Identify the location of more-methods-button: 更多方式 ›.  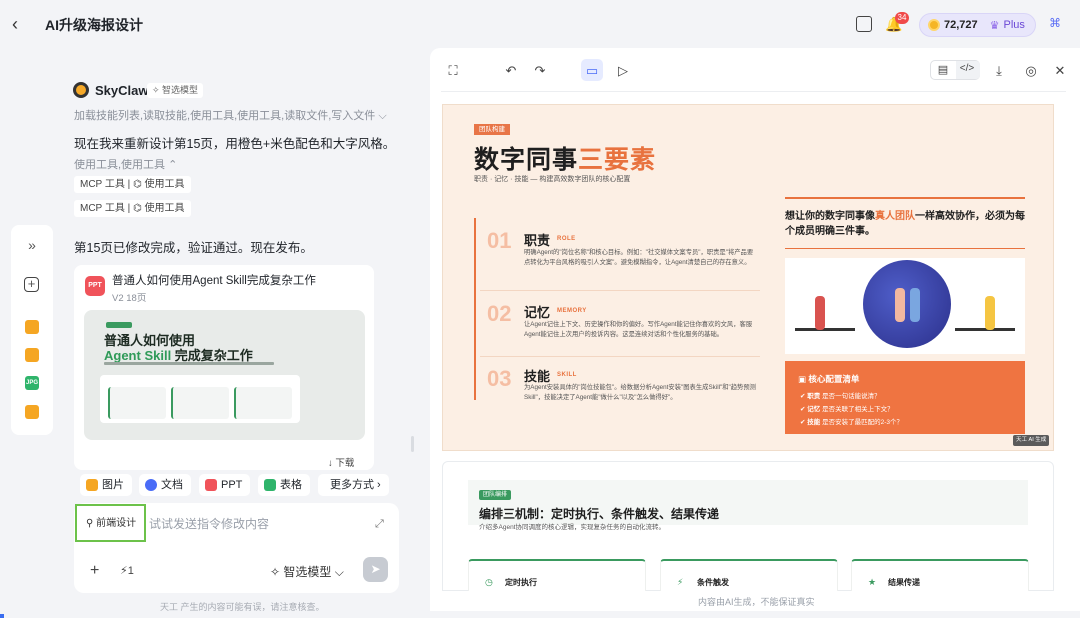
(353, 485).